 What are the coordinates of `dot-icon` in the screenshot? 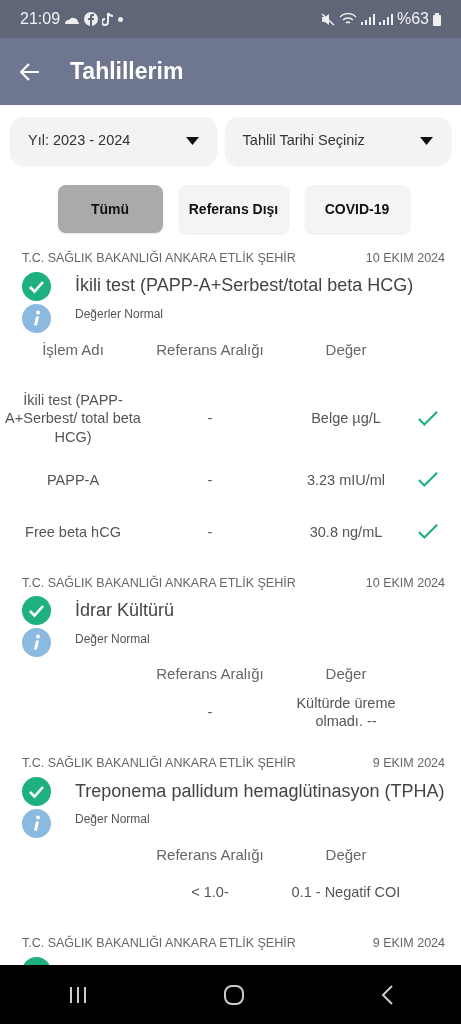 It's located at (121, 19).